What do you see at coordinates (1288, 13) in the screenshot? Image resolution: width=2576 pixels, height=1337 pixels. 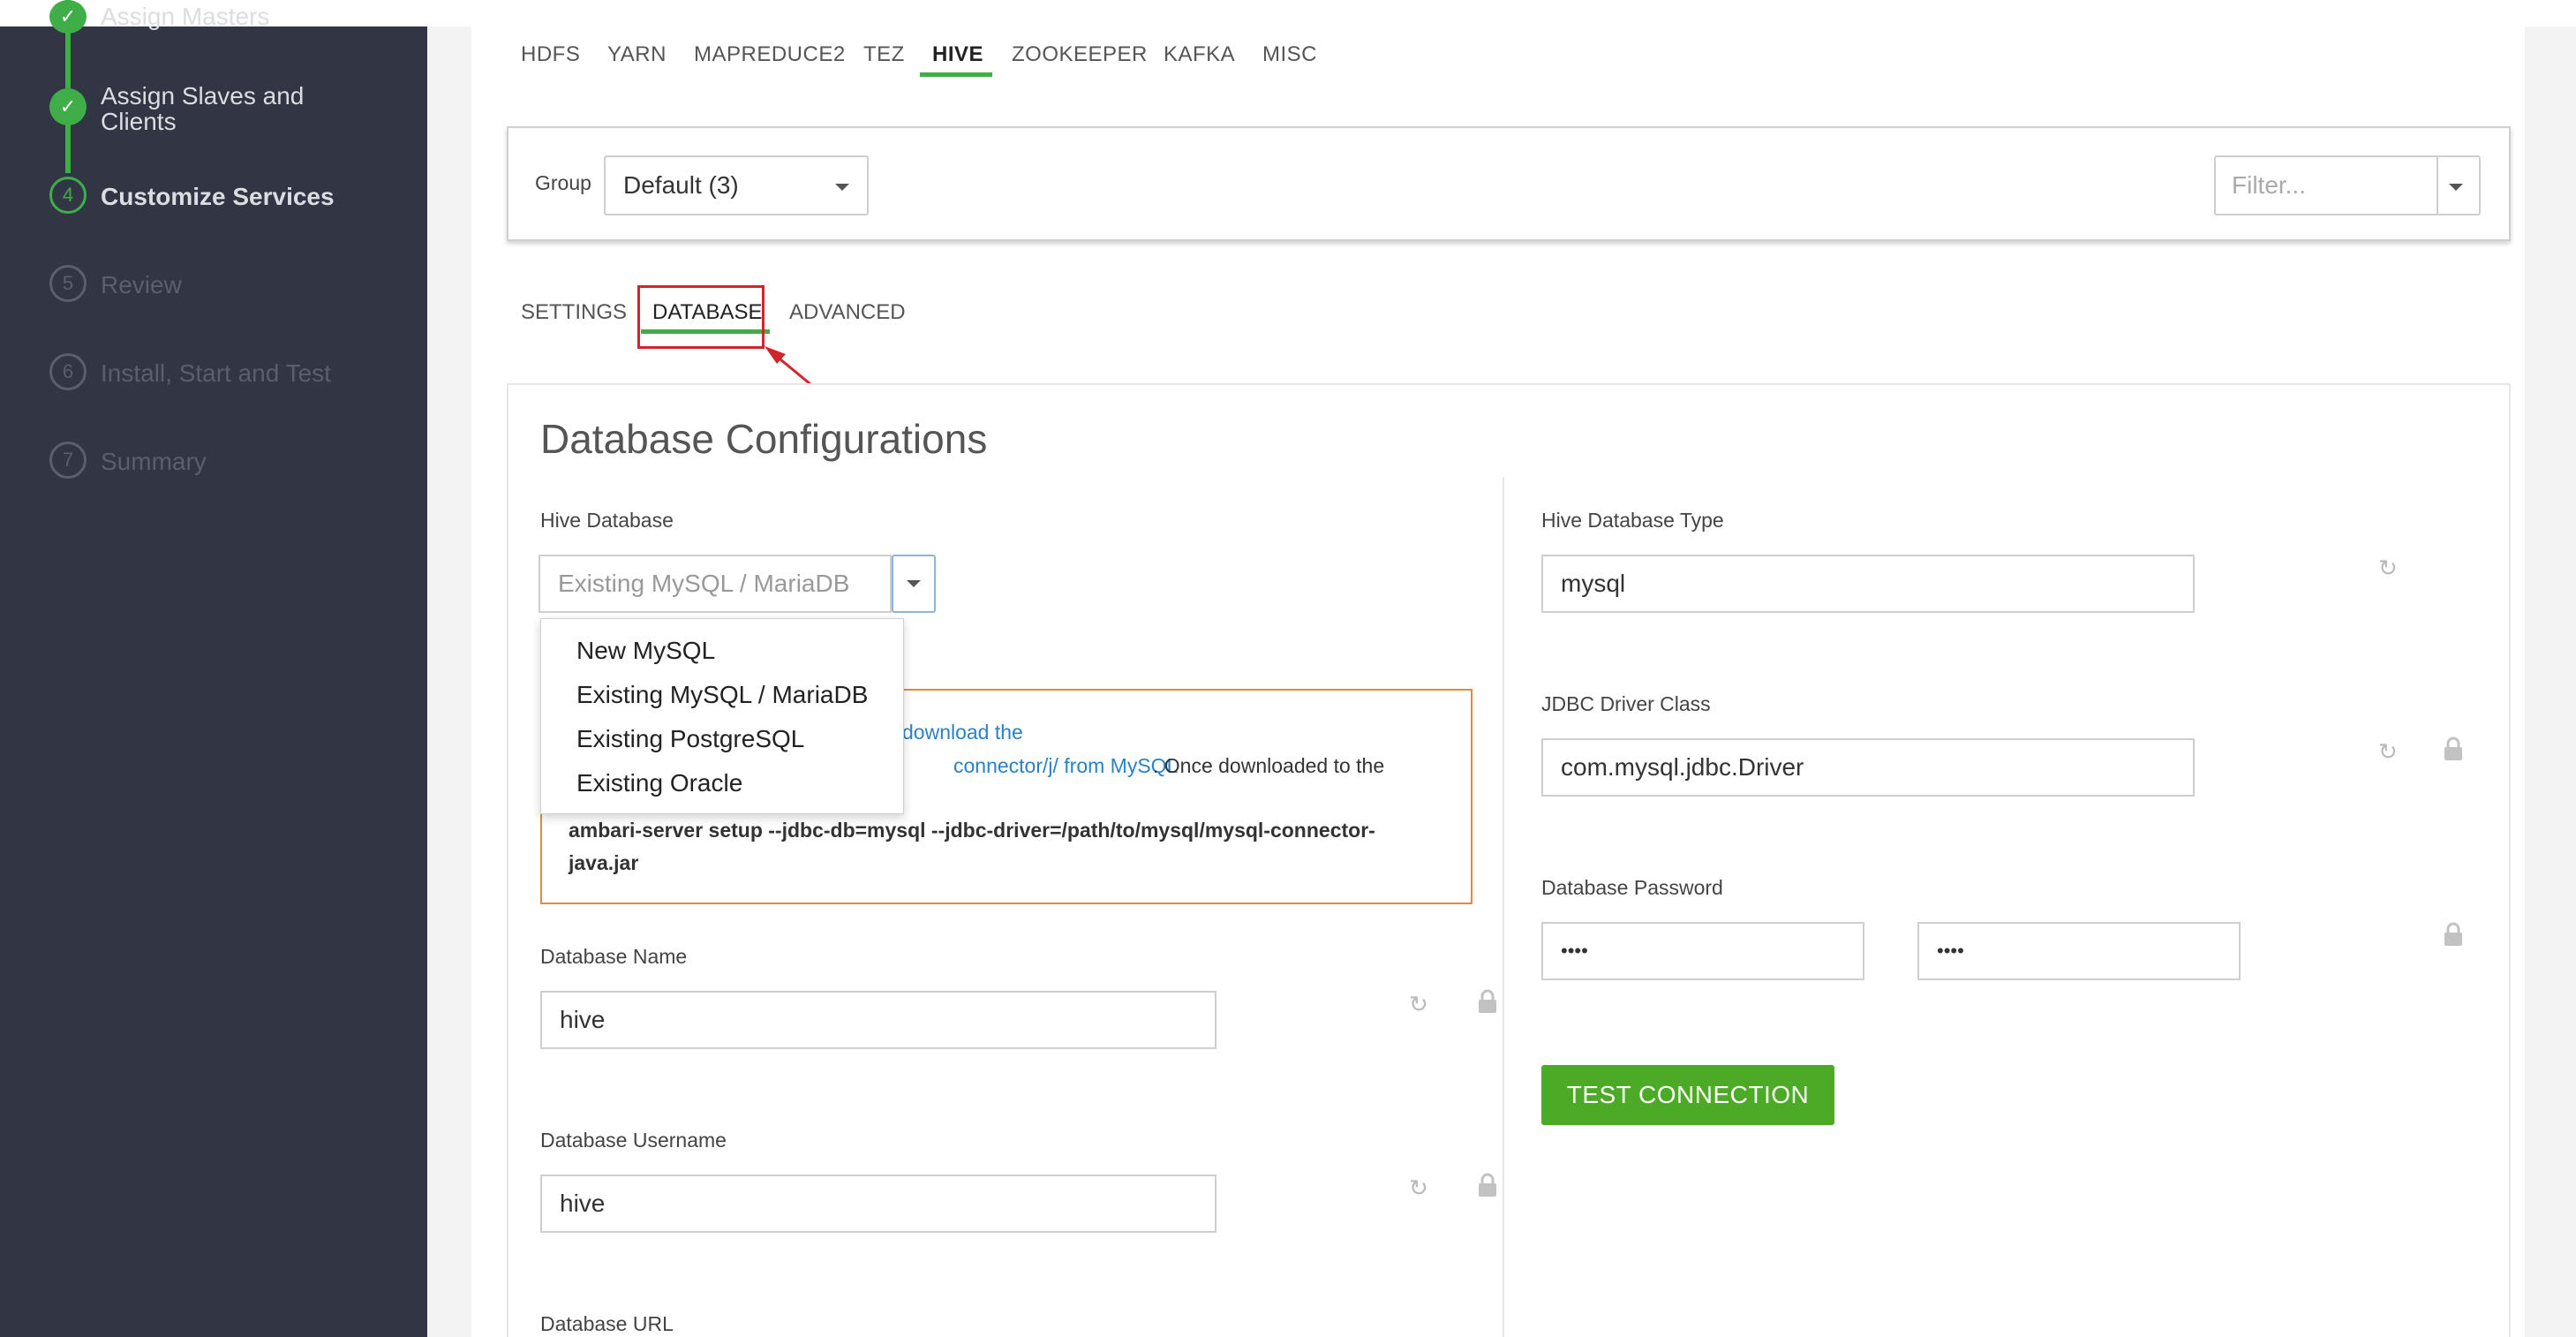 I see `top-strip` at bounding box center [1288, 13].